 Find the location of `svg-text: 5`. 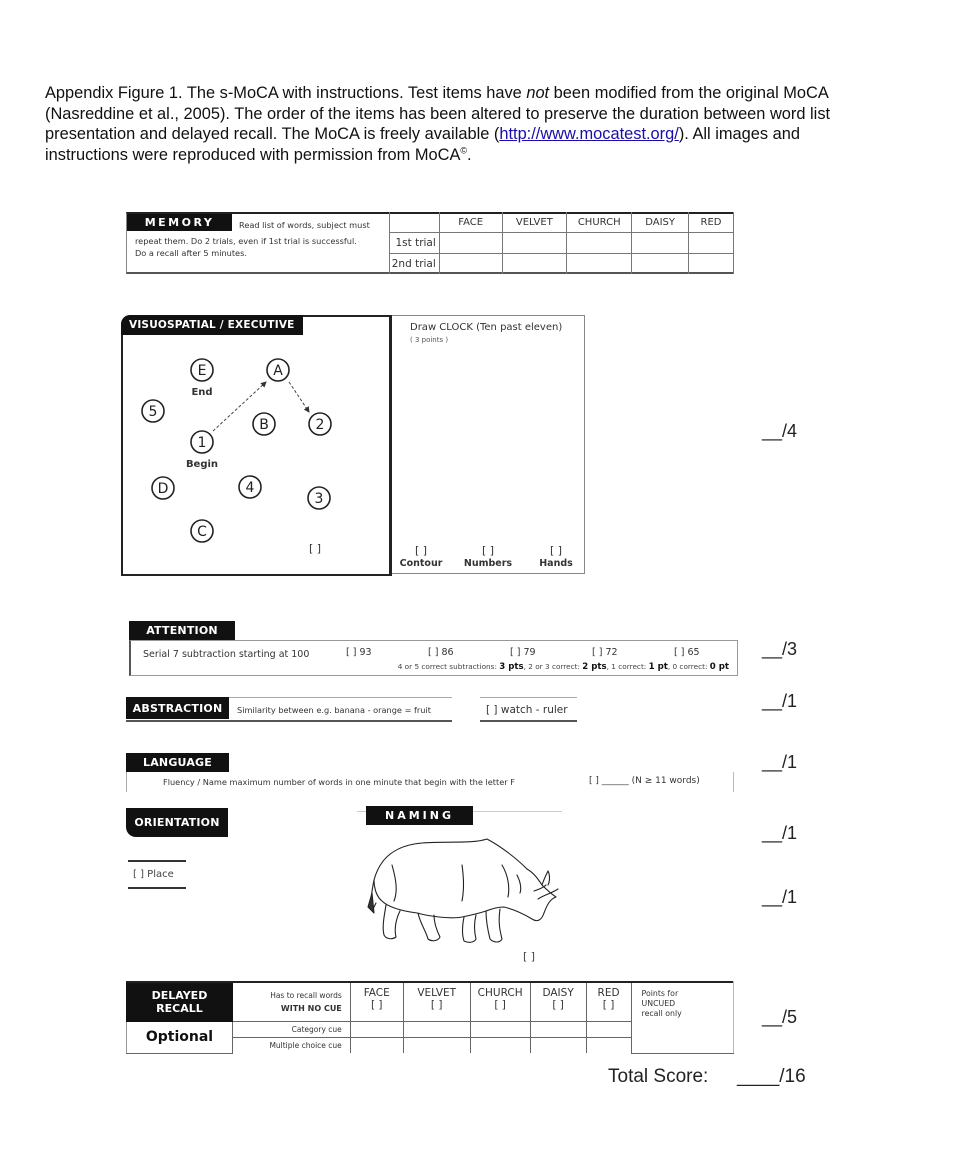

svg-text: 5 is located at coordinates (153, 412).